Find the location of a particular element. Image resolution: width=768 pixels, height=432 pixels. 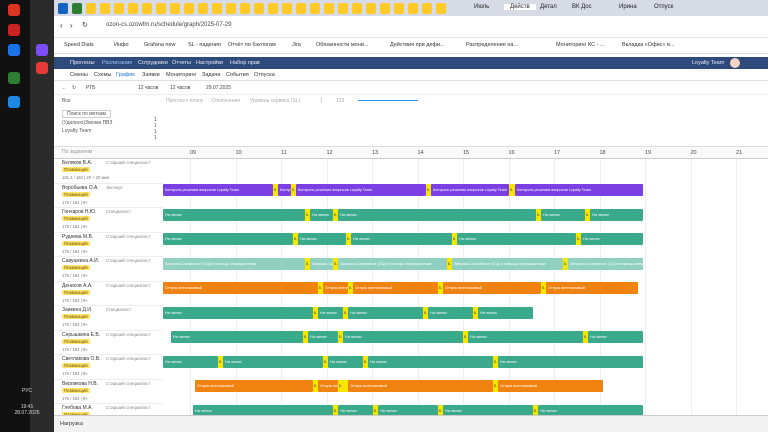

subnav-item-active: График is located at coordinates (125, 75).